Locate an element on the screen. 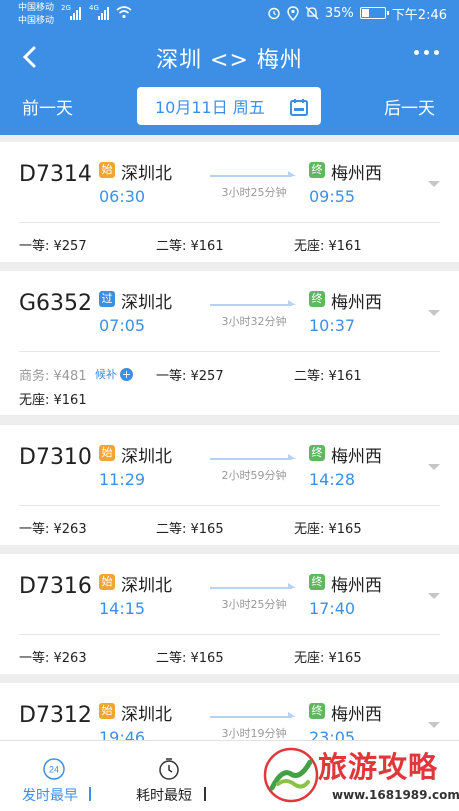 This screenshot has height=811, width=459. arrival-time: 23:05 is located at coordinates (332, 734).